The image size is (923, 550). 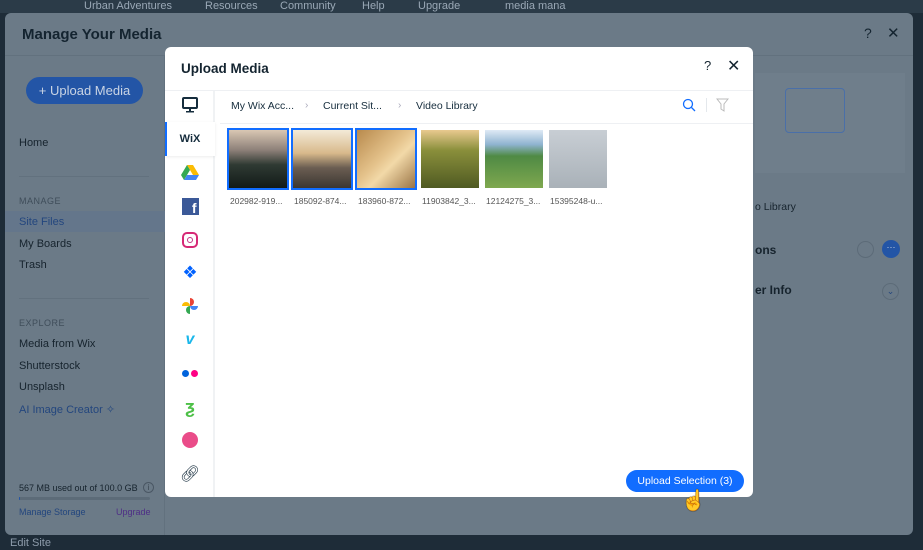 What do you see at coordinates (49, 366) in the screenshot?
I see `nav-shutterstock: Shutterstock` at bounding box center [49, 366].